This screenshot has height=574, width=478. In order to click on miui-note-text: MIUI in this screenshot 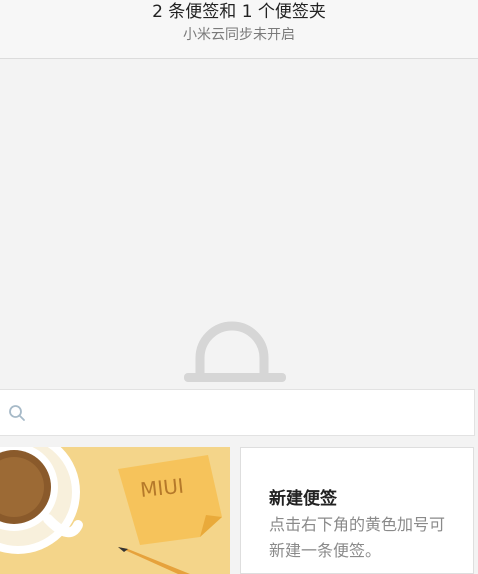, I will do `click(162, 488)`.